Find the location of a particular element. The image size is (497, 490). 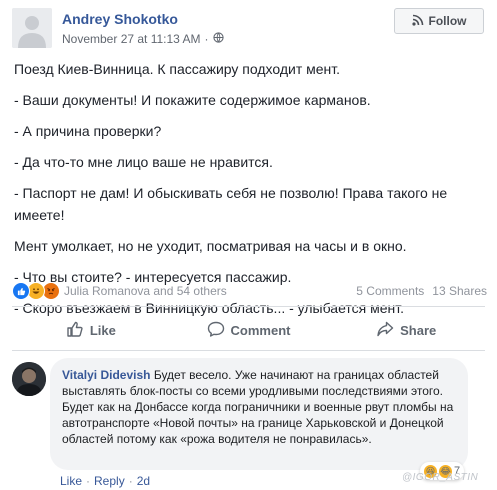

author-avatar is located at coordinates (32, 28).